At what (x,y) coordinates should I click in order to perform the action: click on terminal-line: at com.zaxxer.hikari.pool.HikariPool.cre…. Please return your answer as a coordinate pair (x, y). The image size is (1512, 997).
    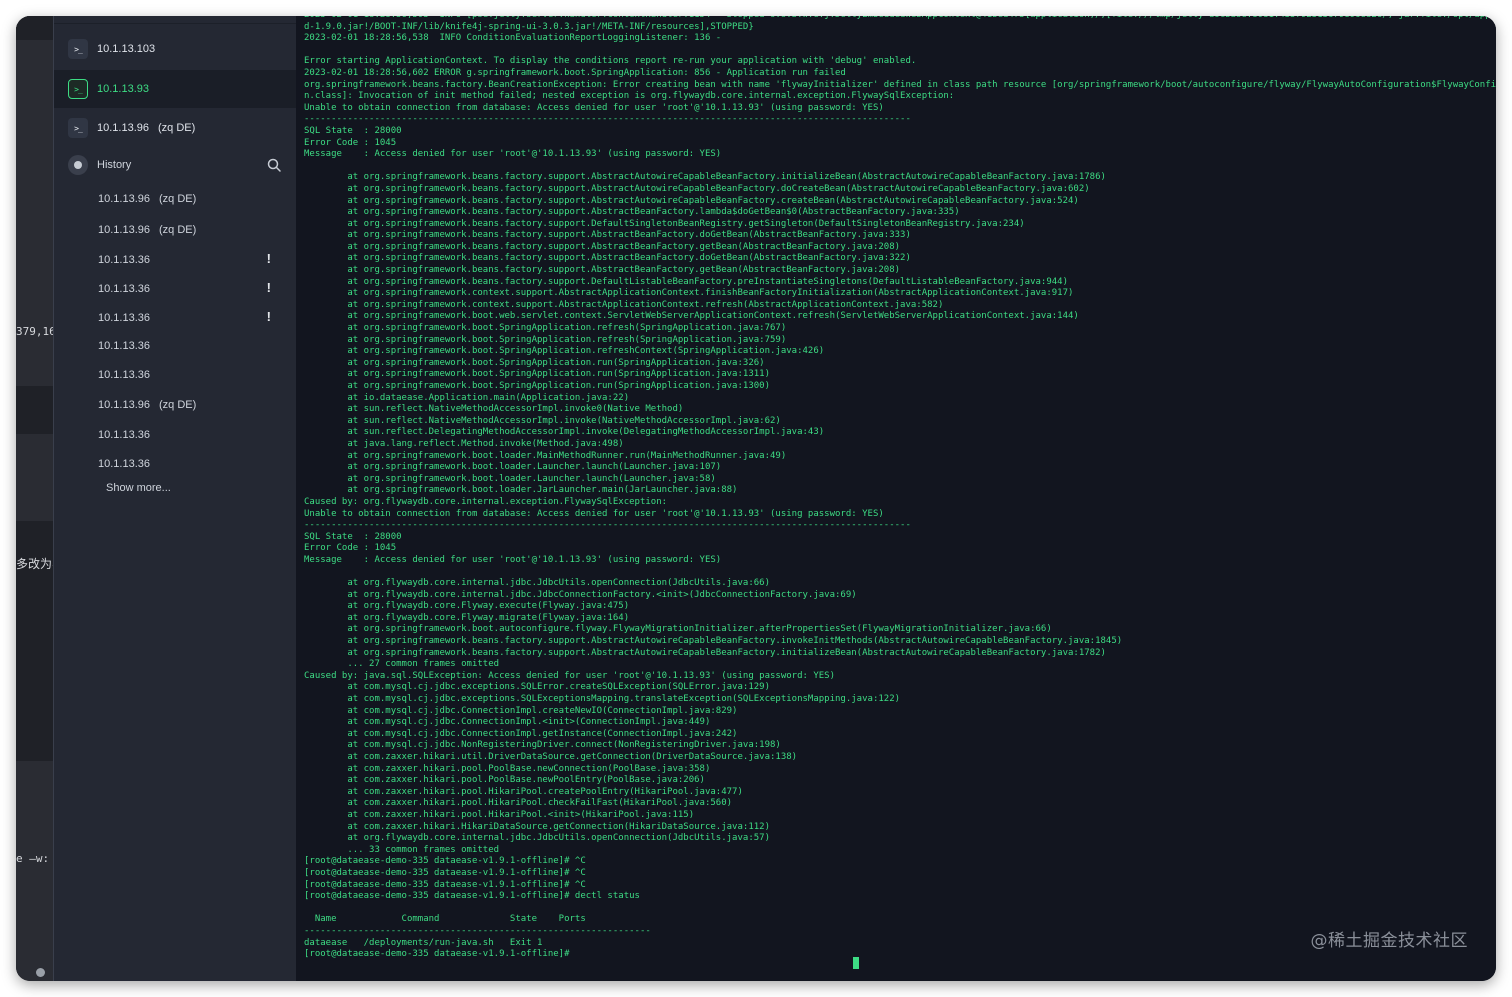
    Looking at the image, I should click on (523, 791).